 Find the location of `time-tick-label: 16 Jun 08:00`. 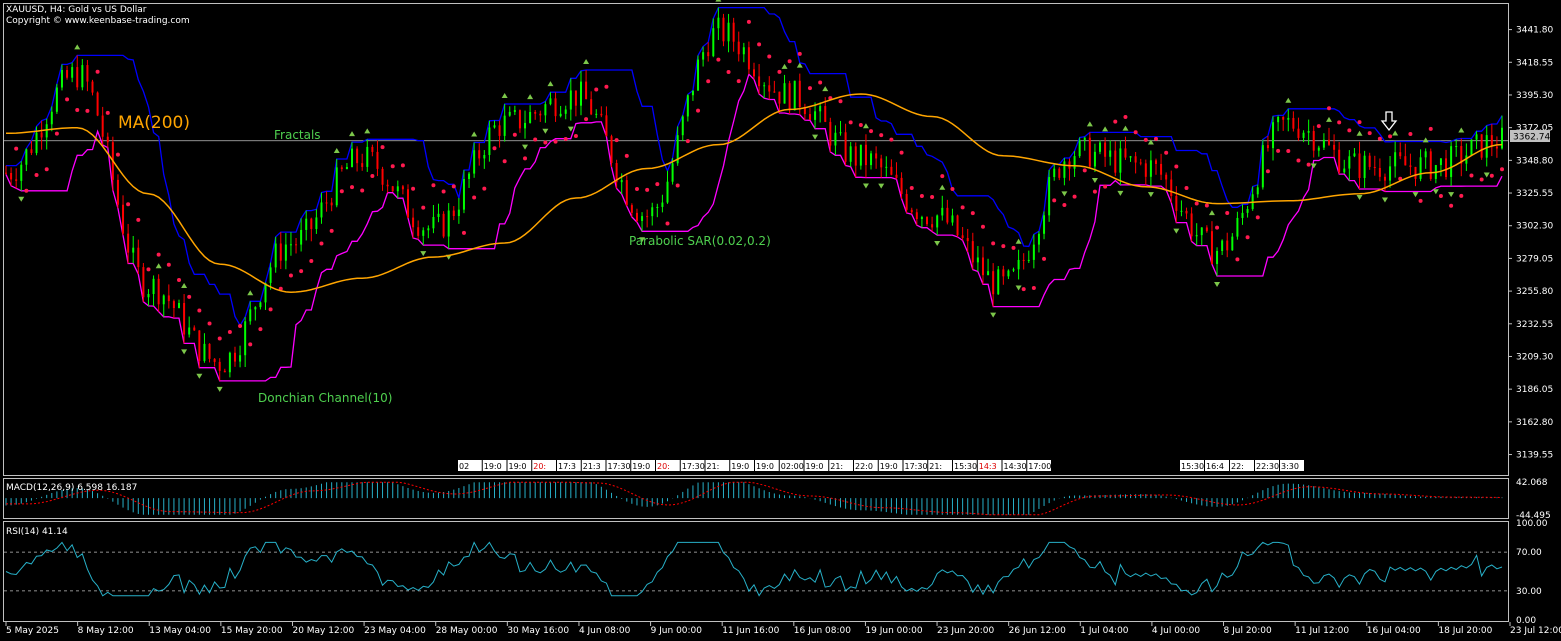

time-tick-label: 16 Jun 08:00 is located at coordinates (822, 631).